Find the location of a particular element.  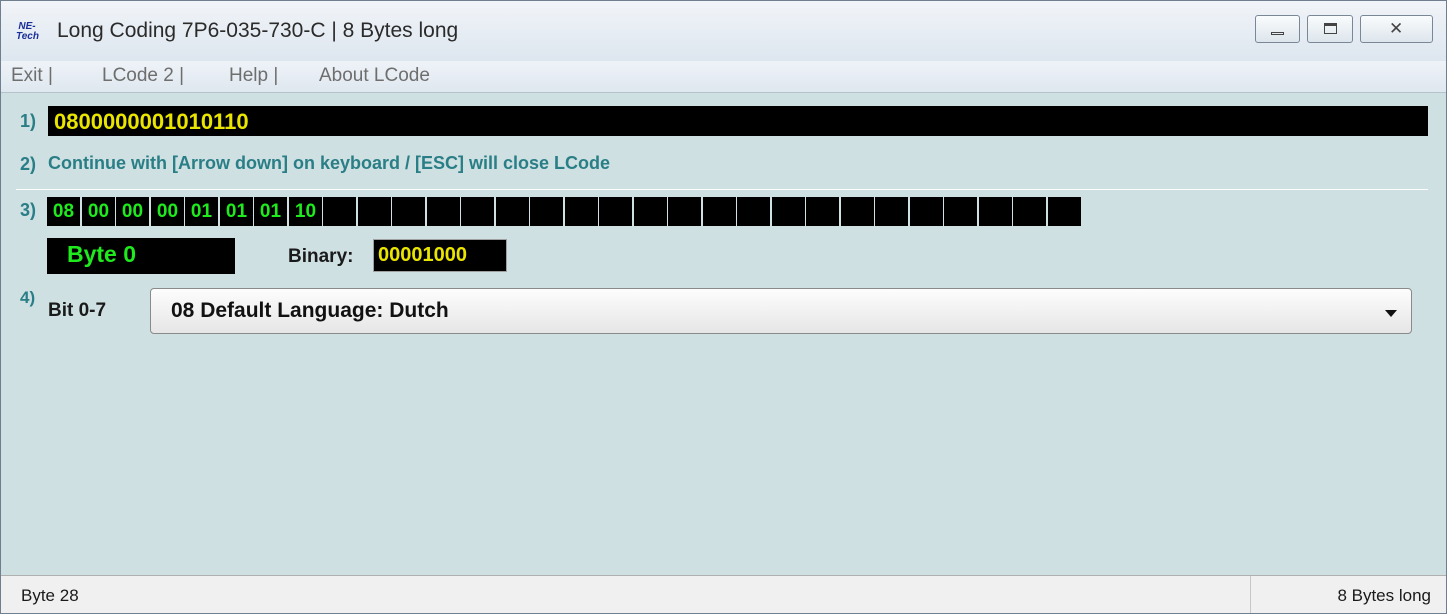

restore-icon is located at coordinates (1330, 28).